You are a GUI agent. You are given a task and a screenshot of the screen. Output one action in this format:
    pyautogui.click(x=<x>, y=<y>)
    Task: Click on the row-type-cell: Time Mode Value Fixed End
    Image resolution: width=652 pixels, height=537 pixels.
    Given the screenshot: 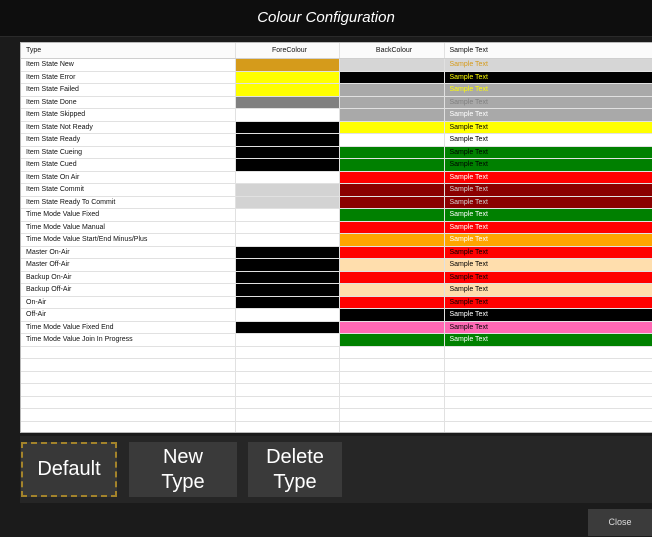 What is the action you would take?
    pyautogui.click(x=128, y=327)
    